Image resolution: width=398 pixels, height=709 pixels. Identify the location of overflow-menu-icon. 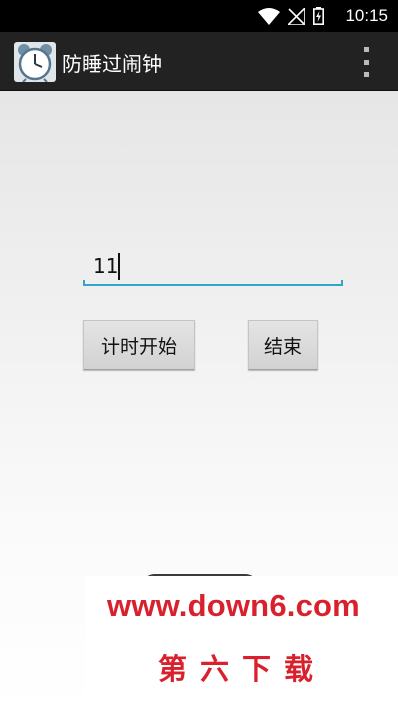
(366, 62).